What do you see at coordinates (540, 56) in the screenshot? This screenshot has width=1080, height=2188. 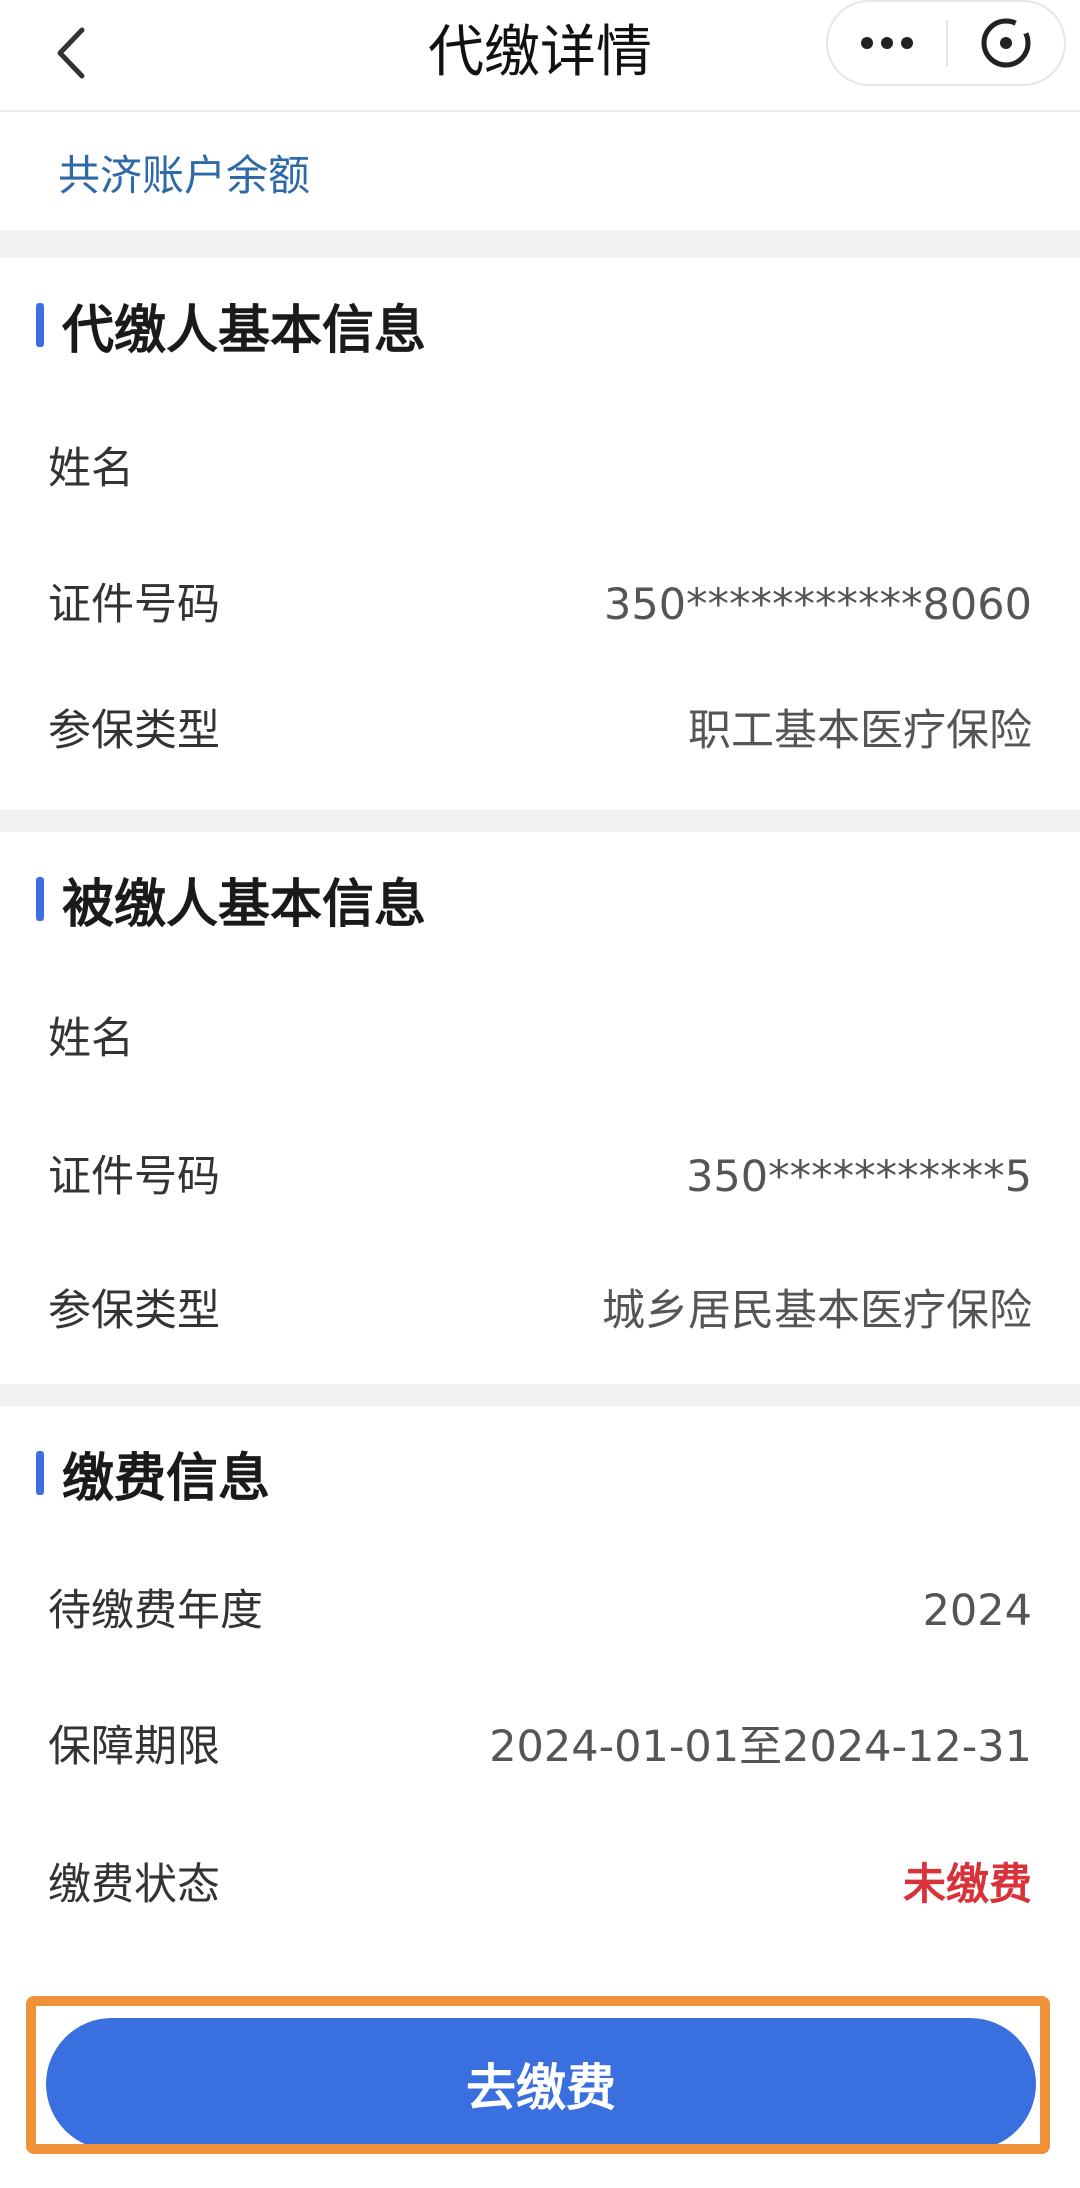 I see `nav-bar: 代缴详情` at bounding box center [540, 56].